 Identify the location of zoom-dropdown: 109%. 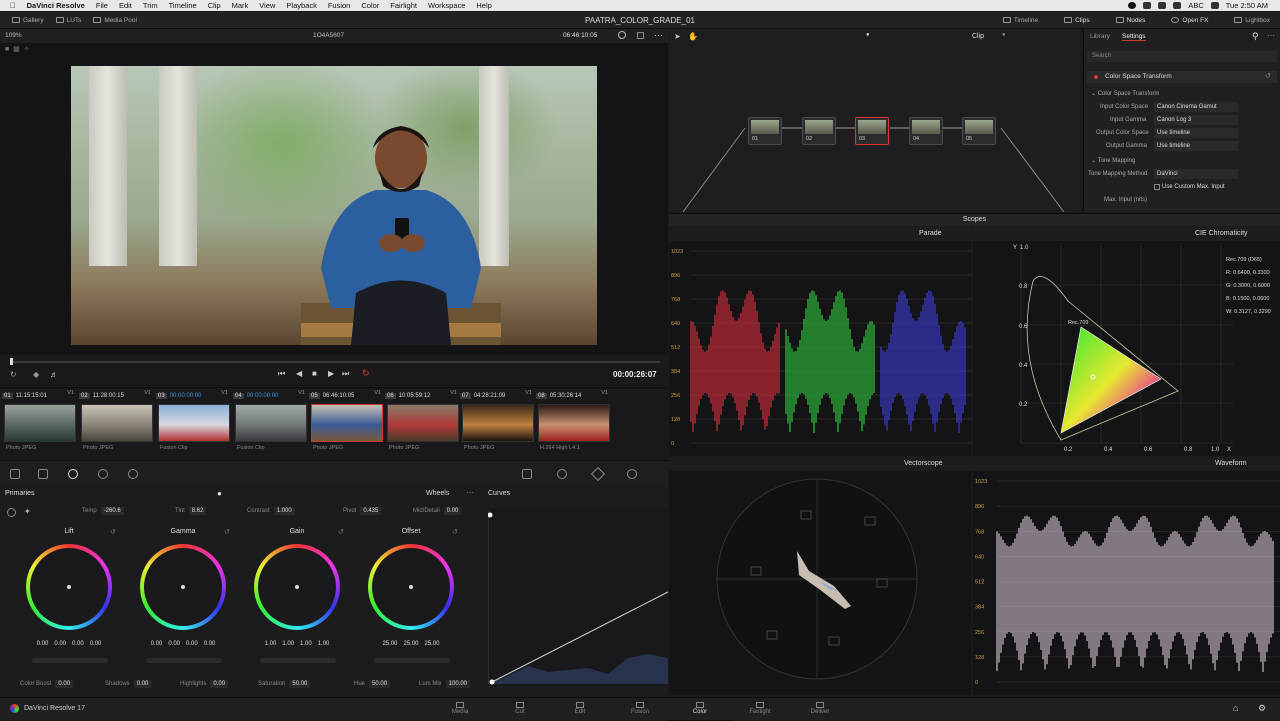
(13, 35).